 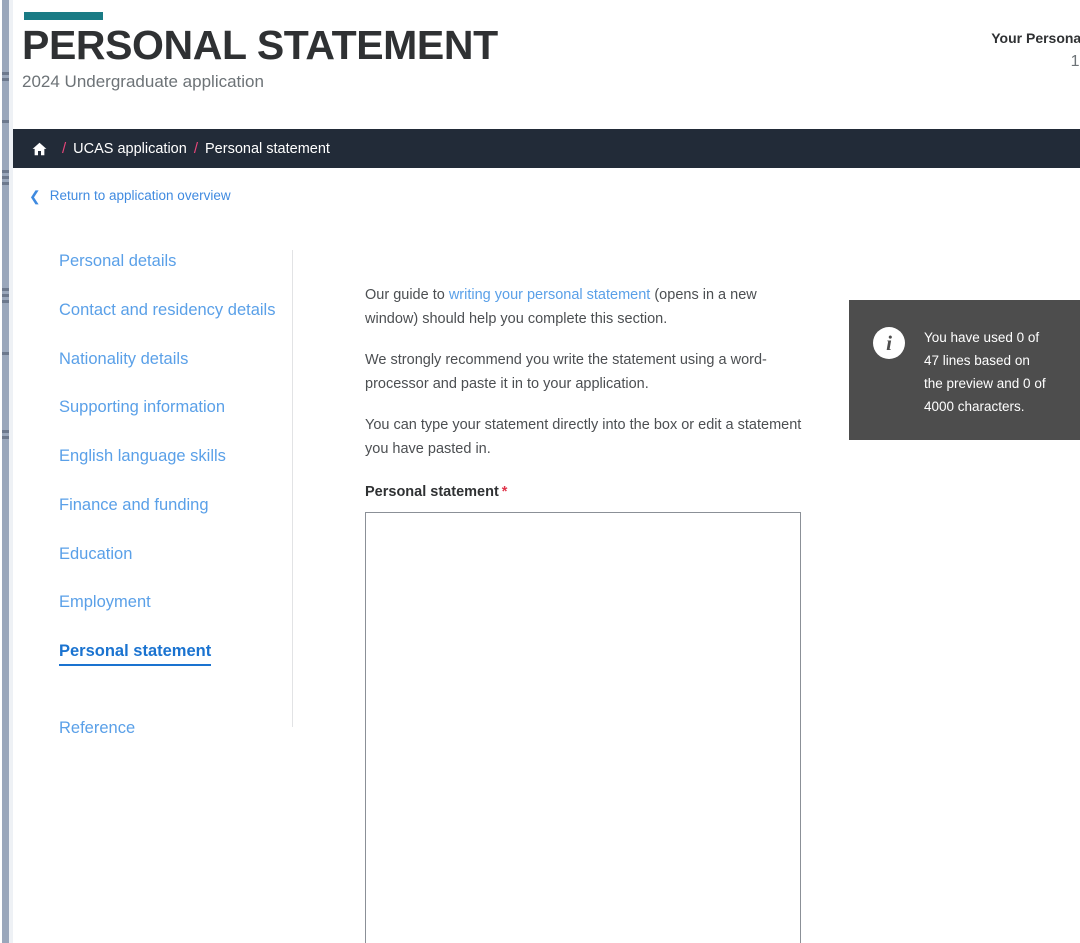 What do you see at coordinates (292, 488) in the screenshot?
I see `sidebar-divider` at bounding box center [292, 488].